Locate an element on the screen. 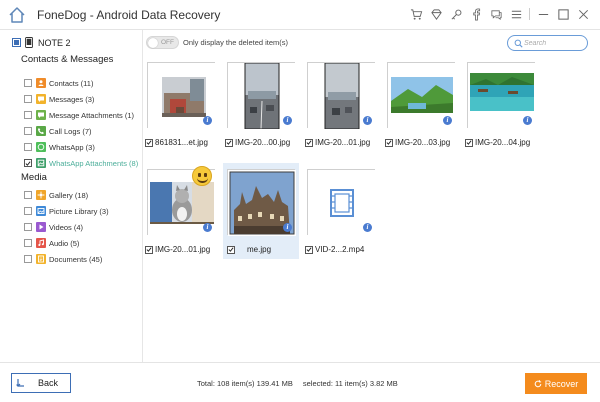  file-name-row: IMG-20...04.jpg is located at coordinates (497, 142).